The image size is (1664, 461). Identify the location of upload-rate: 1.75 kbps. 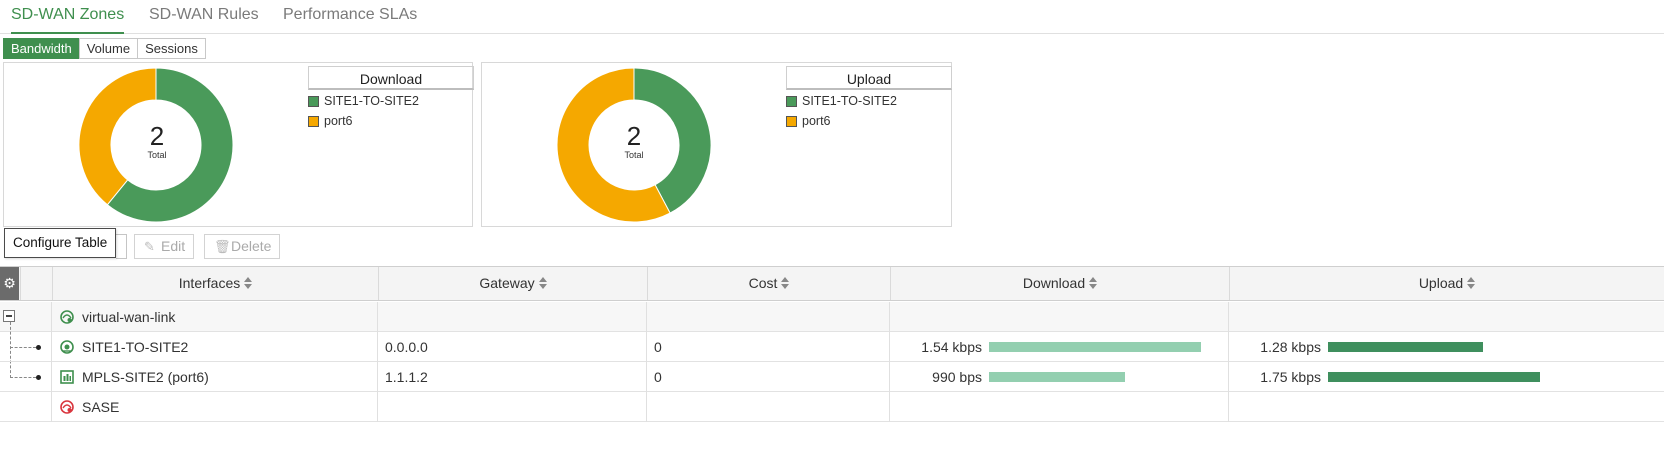
(1290, 377).